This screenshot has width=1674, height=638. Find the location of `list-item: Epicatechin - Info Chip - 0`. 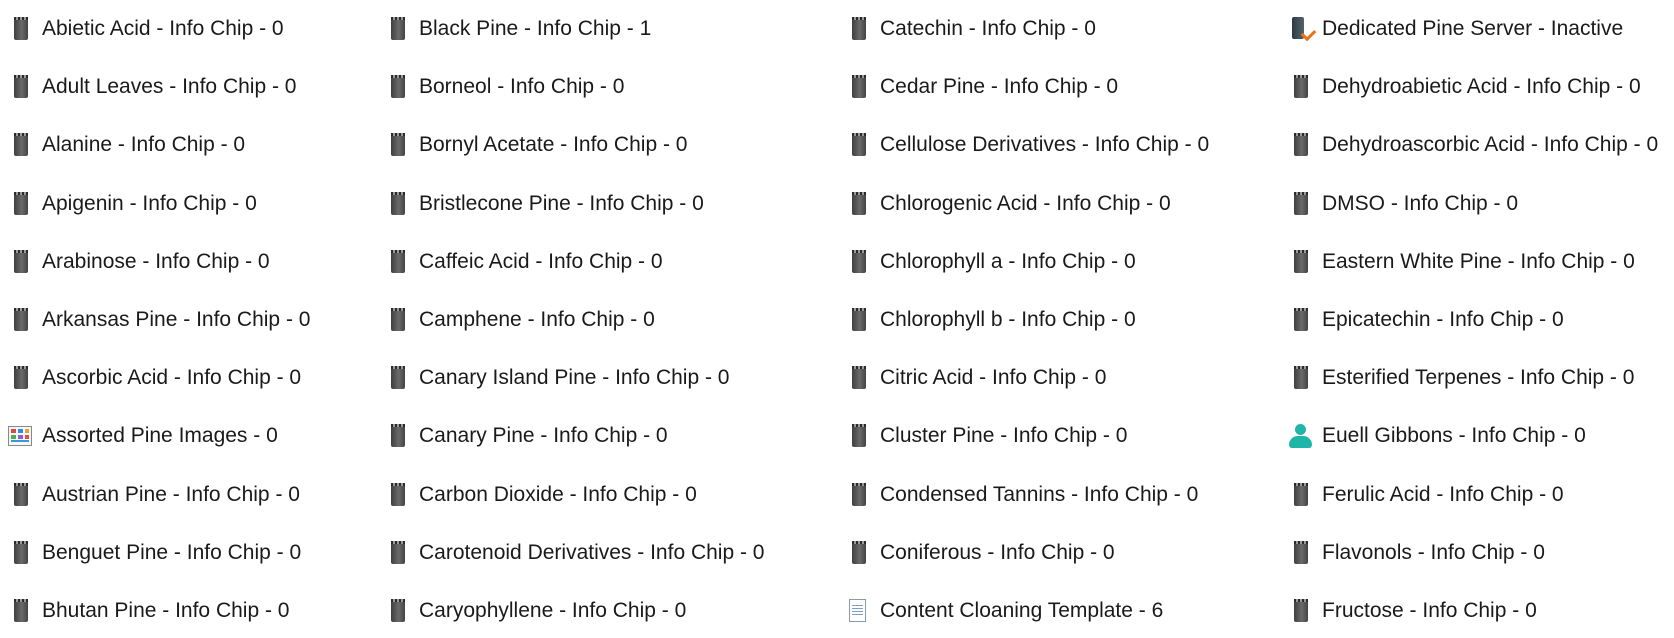

list-item: Epicatechin - Info Chip - 0 is located at coordinates (1426, 320).